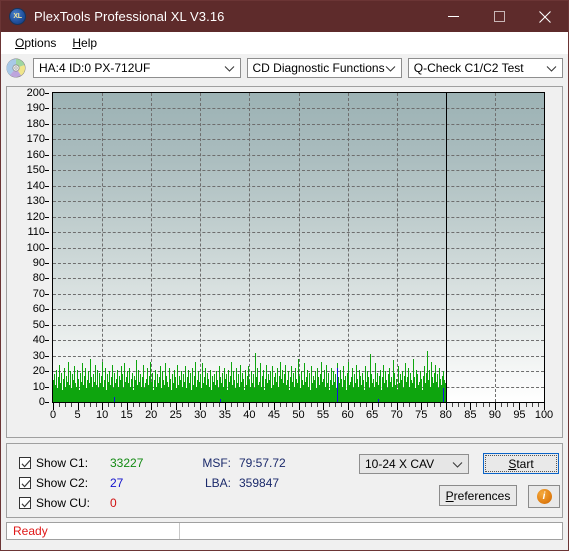 Image resolution: width=569 pixels, height=551 pixels. What do you see at coordinates (284, 16) in the screenshot?
I see `title-bar: XL PlexTools Professional XL V3.16` at bounding box center [284, 16].